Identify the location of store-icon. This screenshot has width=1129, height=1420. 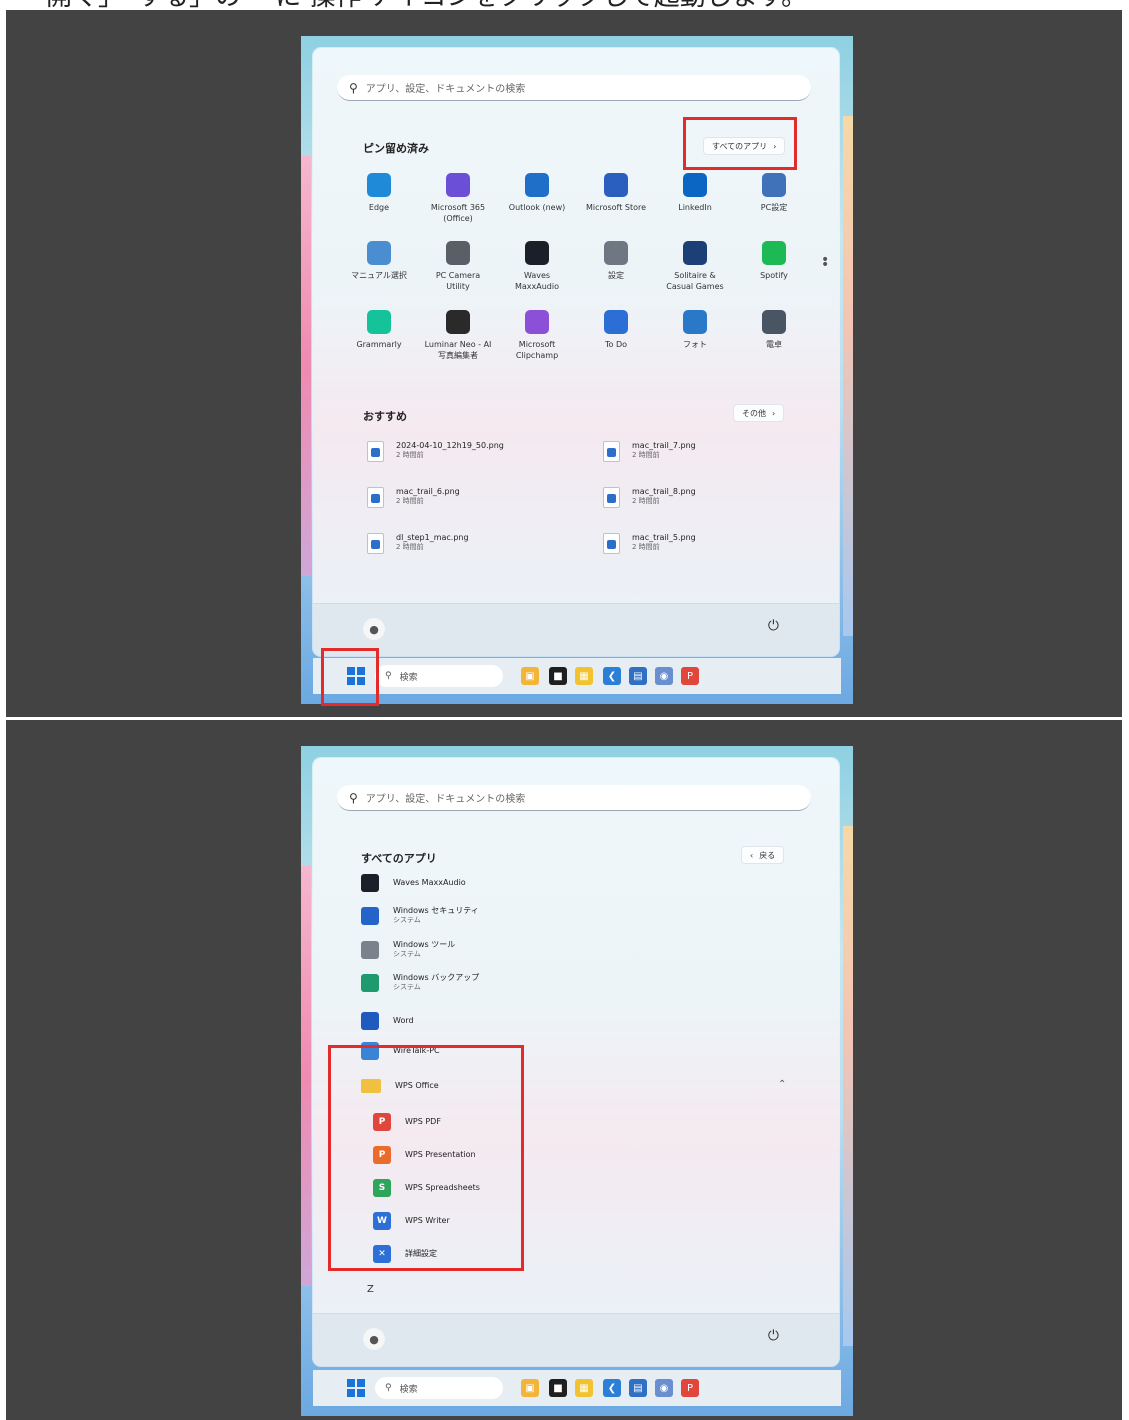
(616, 185).